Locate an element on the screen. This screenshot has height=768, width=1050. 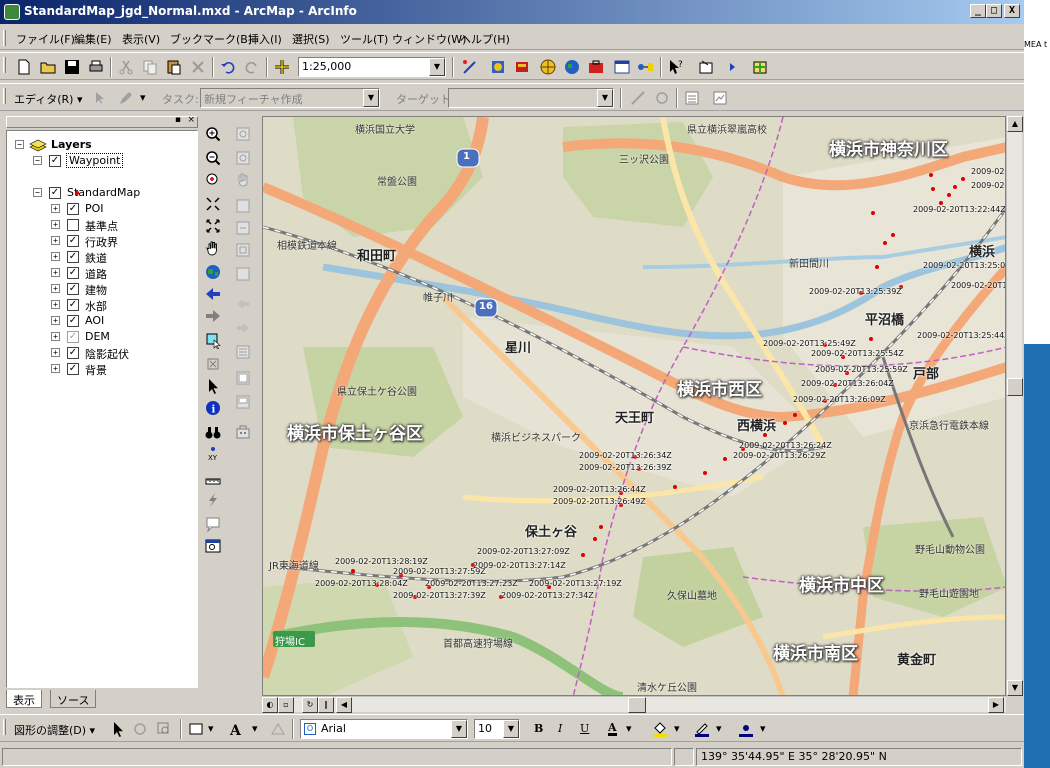
attributes-button is located at coordinates (692, 98).